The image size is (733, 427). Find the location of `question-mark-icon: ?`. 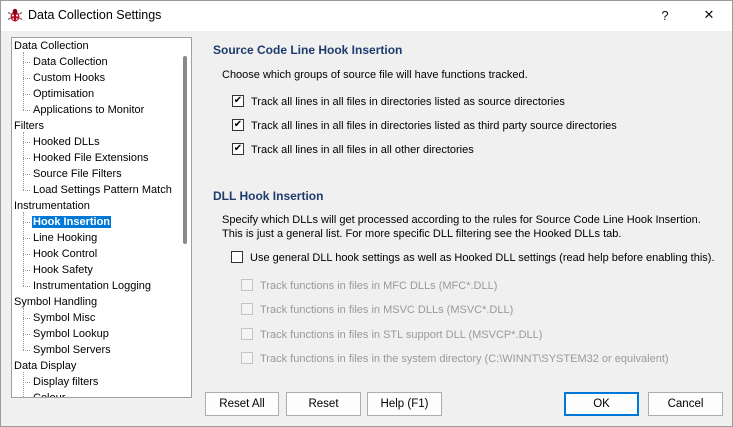

question-mark-icon: ? is located at coordinates (665, 15).